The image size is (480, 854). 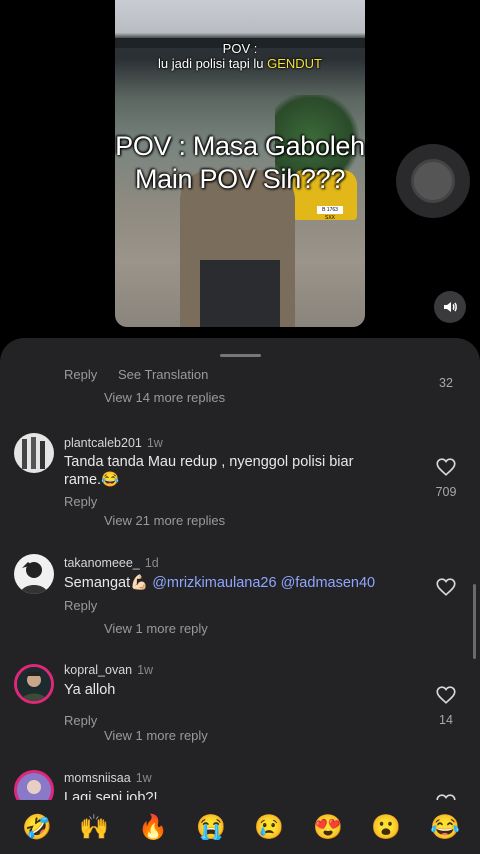 What do you see at coordinates (330, 213) in the screenshot?
I see `car-license-plate: B 1763 SXX` at bounding box center [330, 213].